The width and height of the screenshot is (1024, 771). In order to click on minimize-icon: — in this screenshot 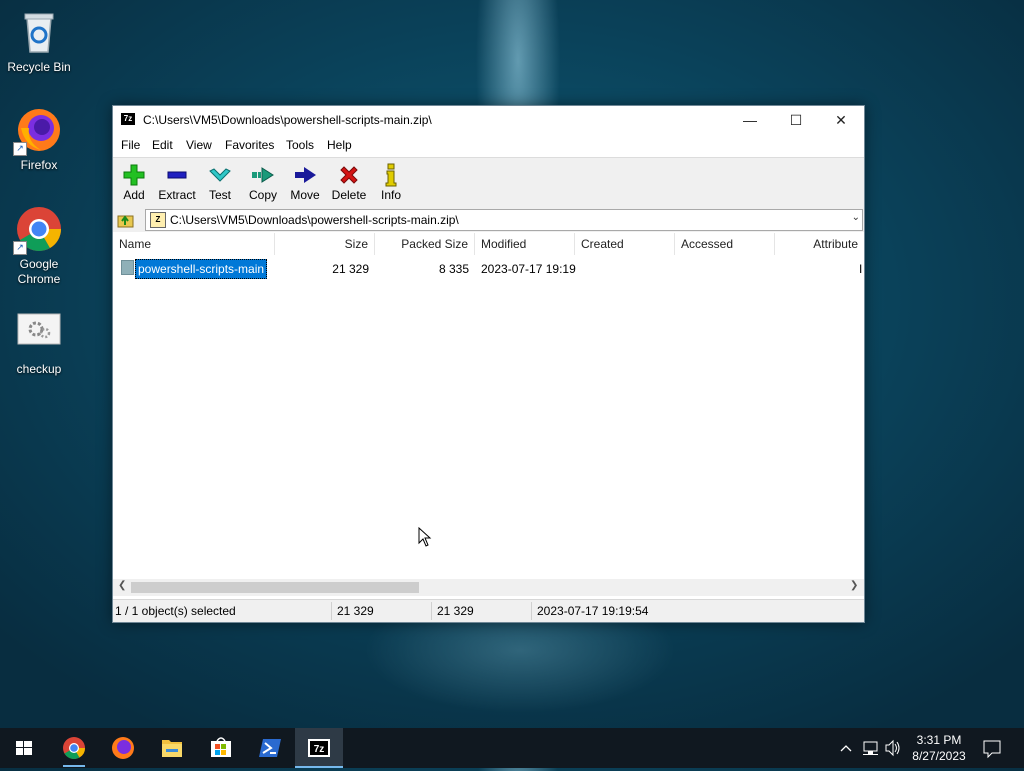, I will do `click(750, 120)`.